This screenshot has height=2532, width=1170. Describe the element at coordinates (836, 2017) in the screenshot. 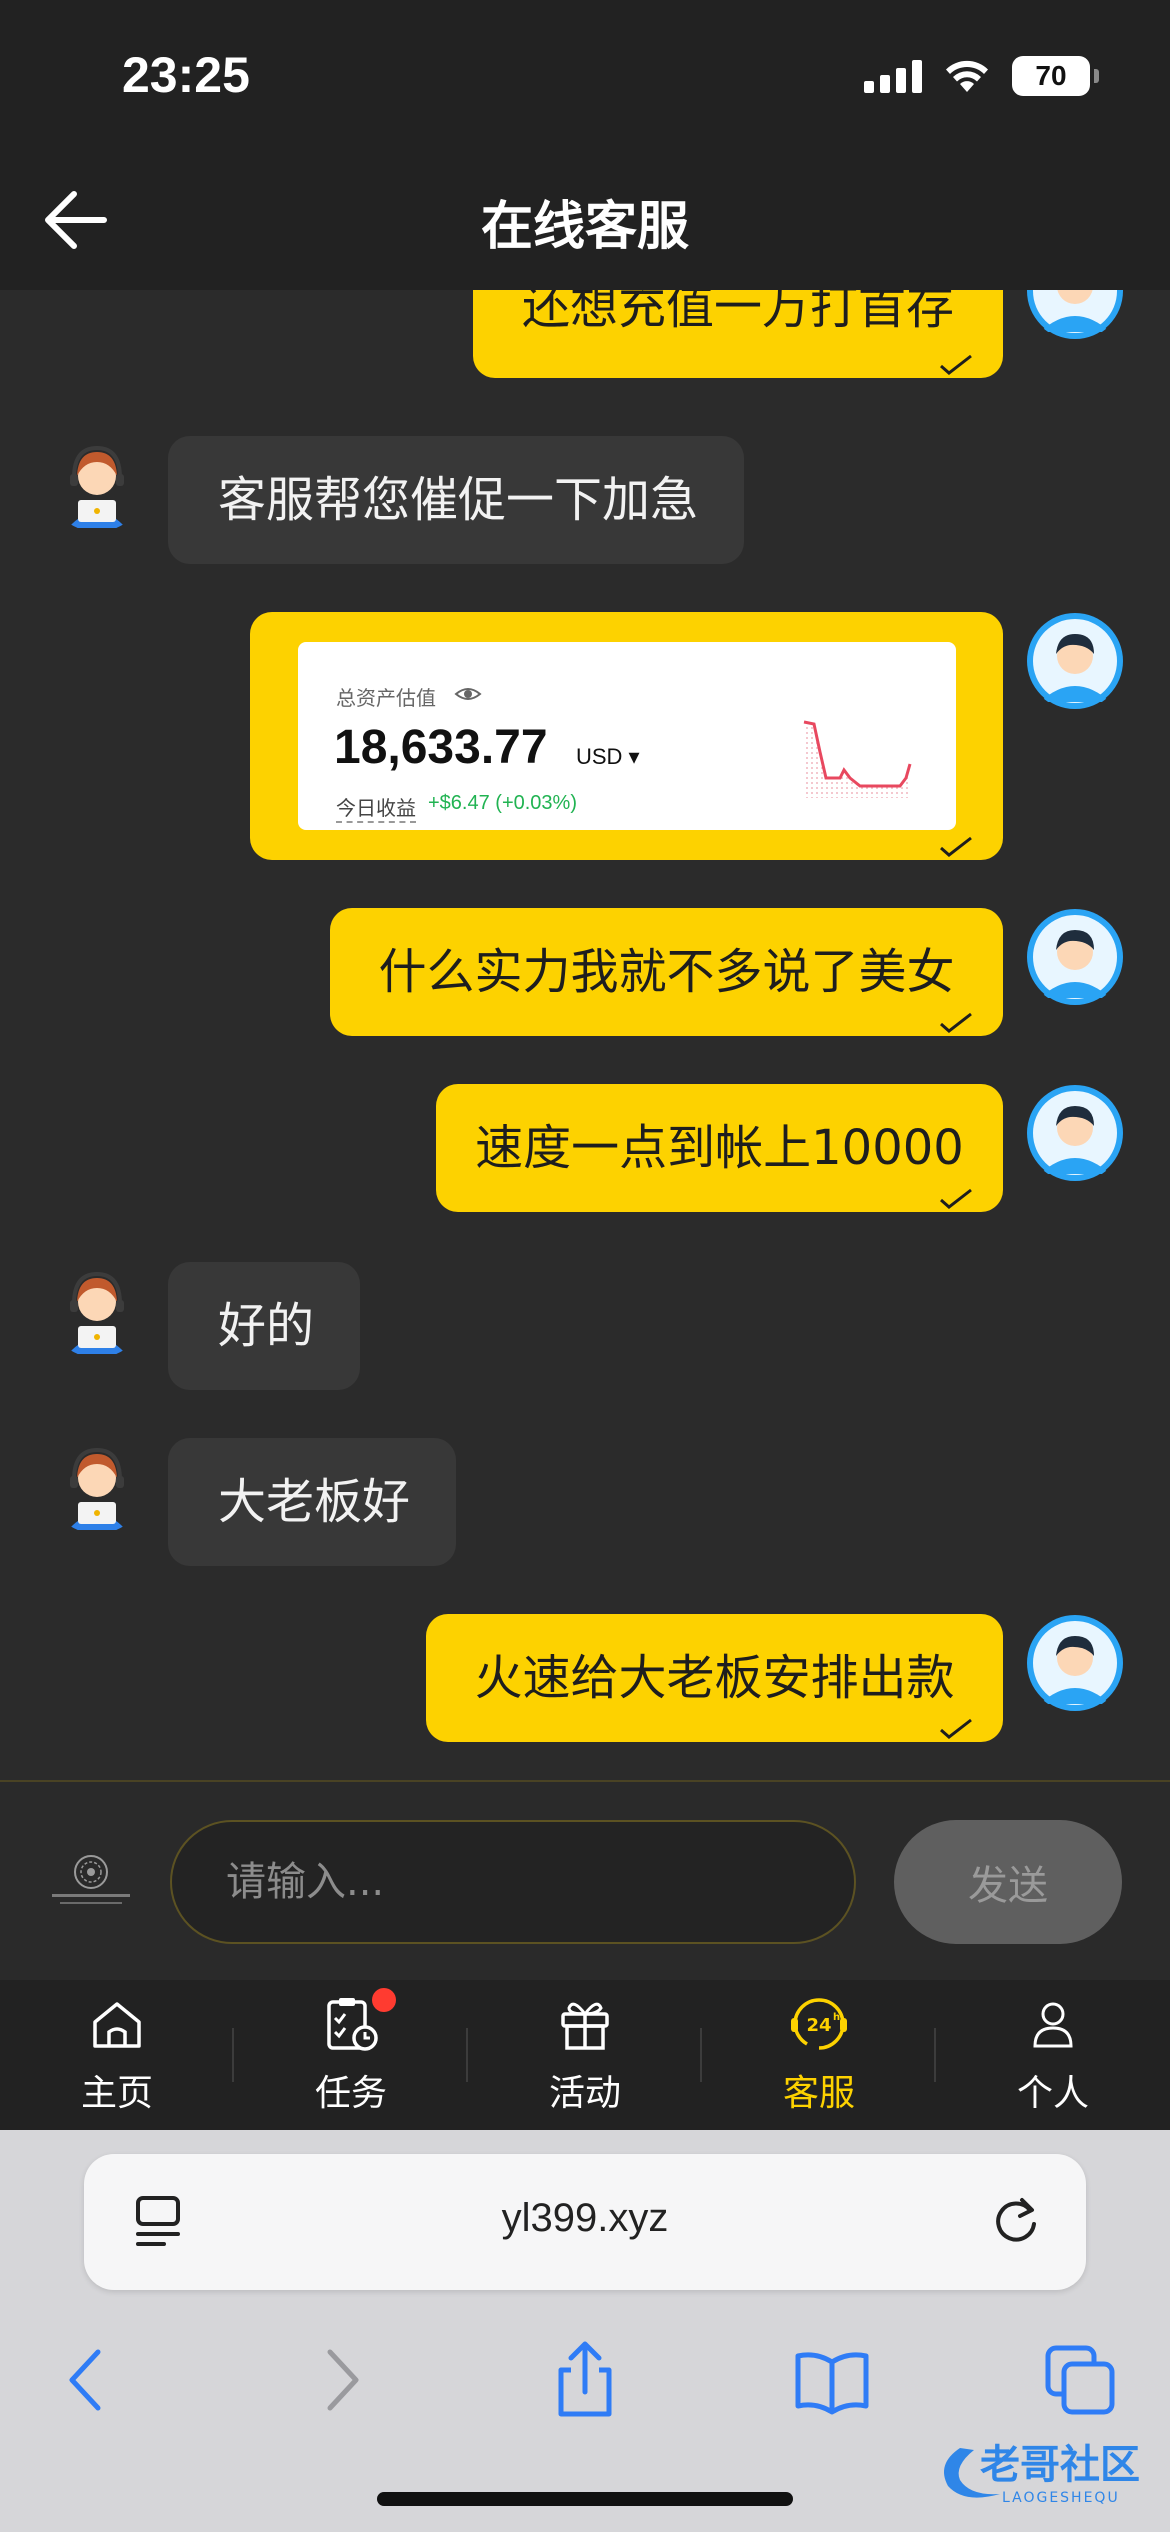

I see `svg-text: h` at that location.